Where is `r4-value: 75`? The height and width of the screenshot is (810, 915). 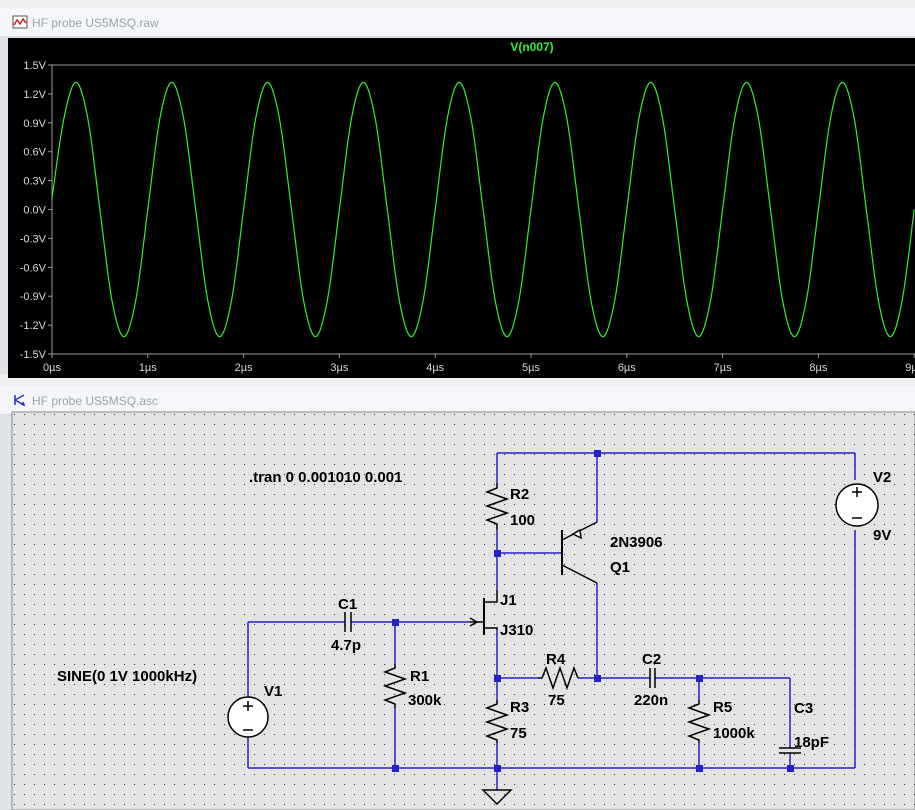
r4-value: 75 is located at coordinates (556, 700).